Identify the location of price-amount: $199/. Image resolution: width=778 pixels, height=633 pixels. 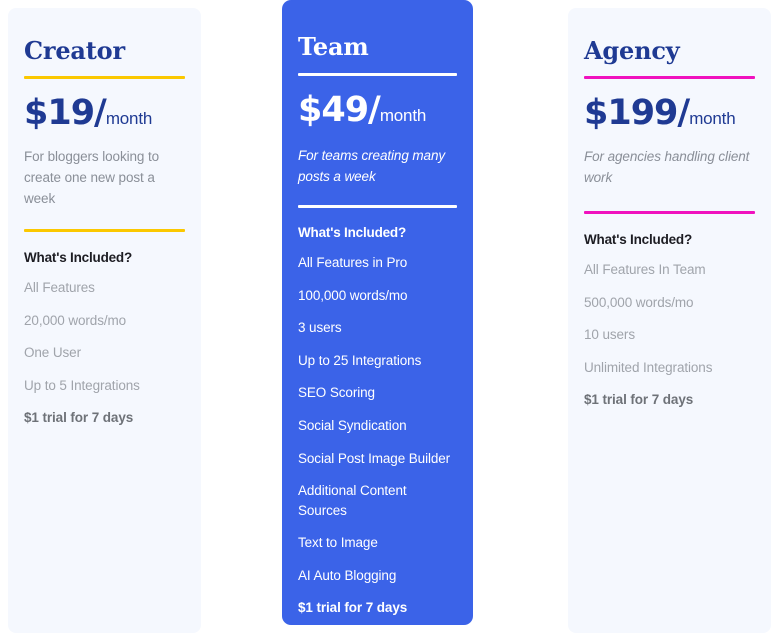
(637, 113).